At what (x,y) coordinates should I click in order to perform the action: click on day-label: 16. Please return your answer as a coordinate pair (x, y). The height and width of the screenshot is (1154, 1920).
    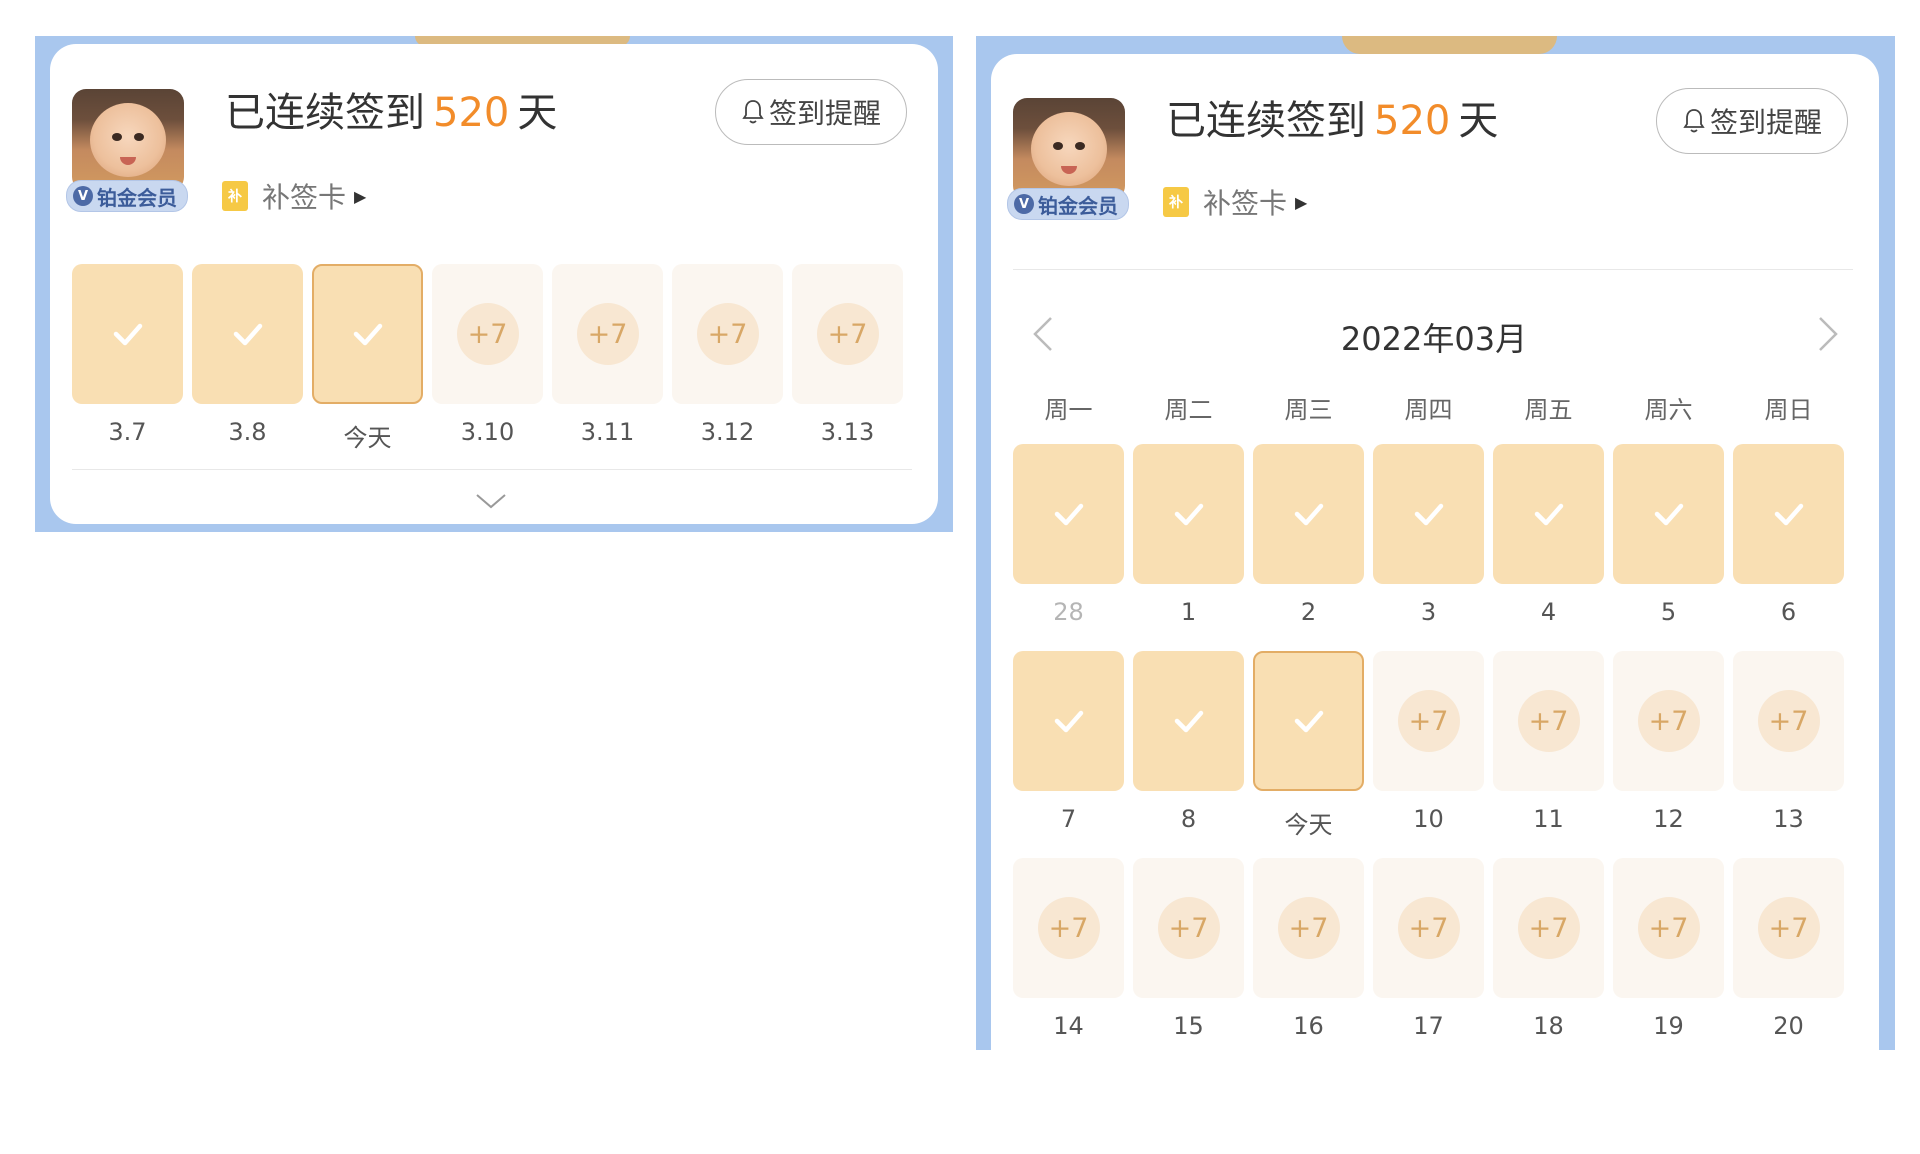
    Looking at the image, I should click on (1308, 1026).